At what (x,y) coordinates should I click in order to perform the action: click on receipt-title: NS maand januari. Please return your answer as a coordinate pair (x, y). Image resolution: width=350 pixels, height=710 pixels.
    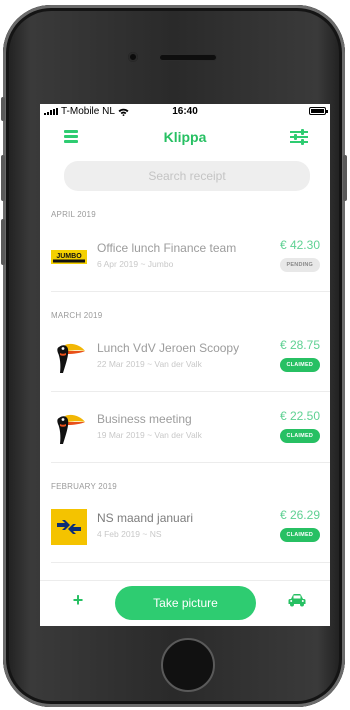
    Looking at the image, I should click on (145, 518).